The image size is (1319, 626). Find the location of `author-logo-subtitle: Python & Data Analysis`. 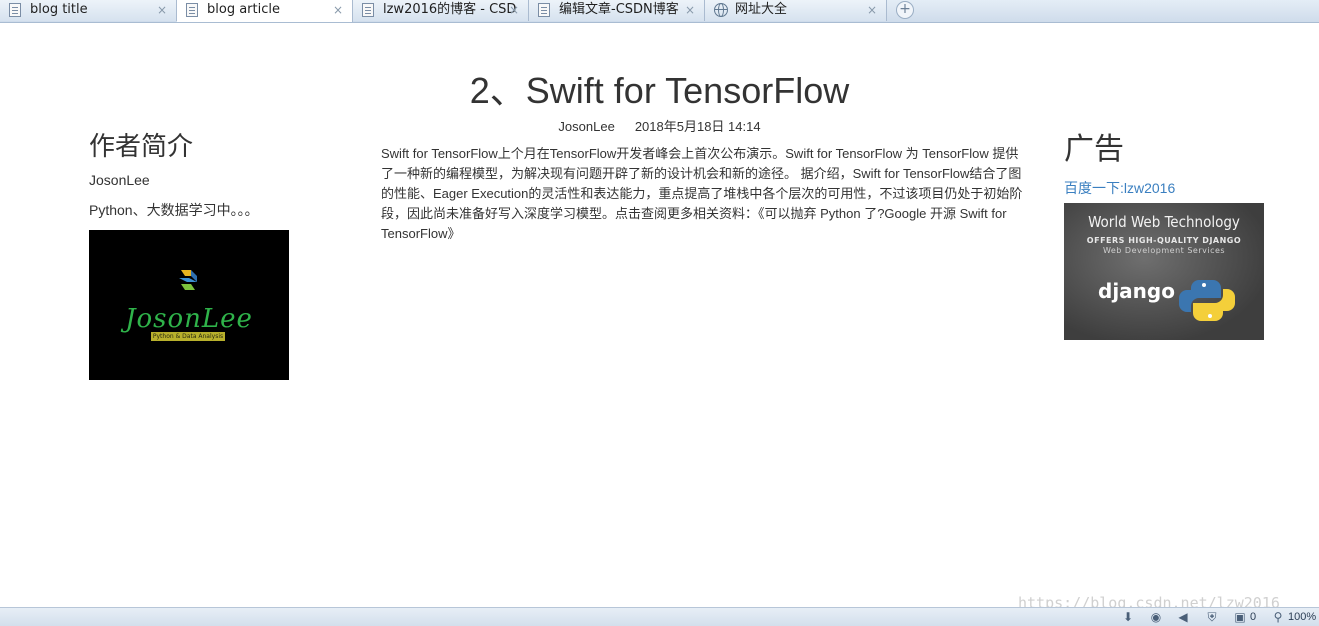

author-logo-subtitle: Python & Data Analysis is located at coordinates (188, 336).